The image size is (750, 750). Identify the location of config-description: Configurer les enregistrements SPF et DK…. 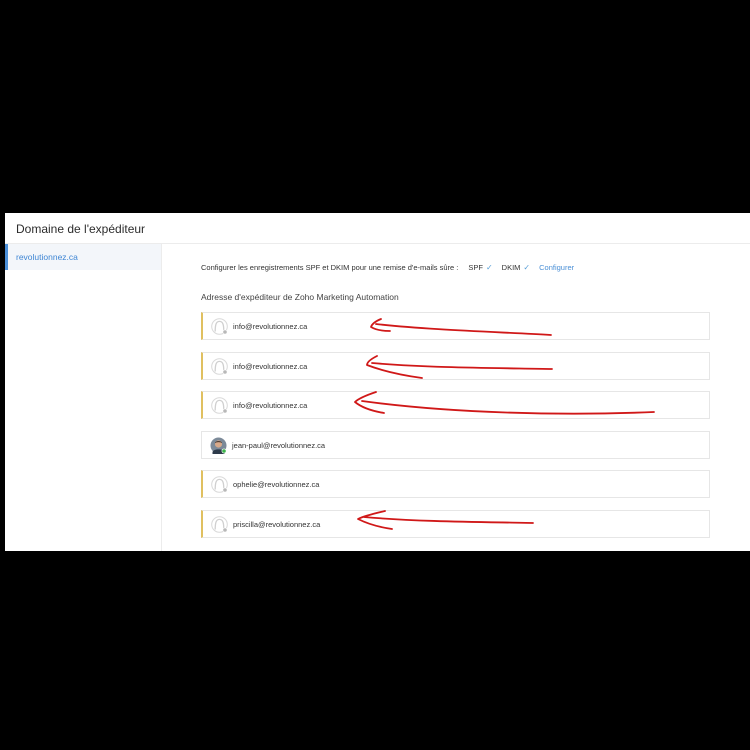
(330, 267).